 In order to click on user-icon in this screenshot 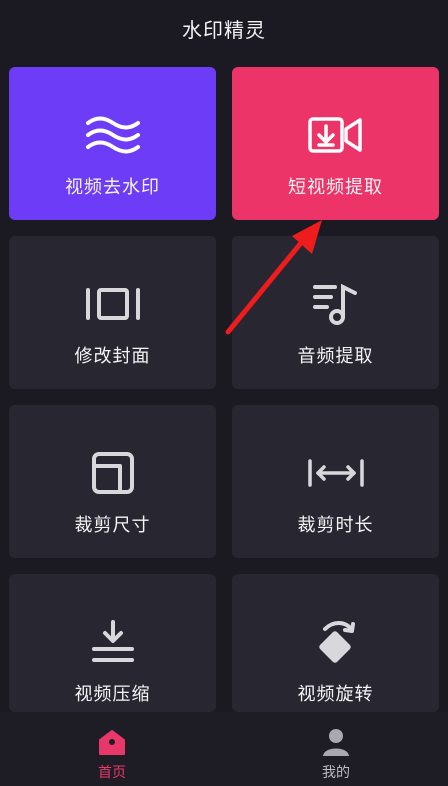, I will do `click(336, 742)`.